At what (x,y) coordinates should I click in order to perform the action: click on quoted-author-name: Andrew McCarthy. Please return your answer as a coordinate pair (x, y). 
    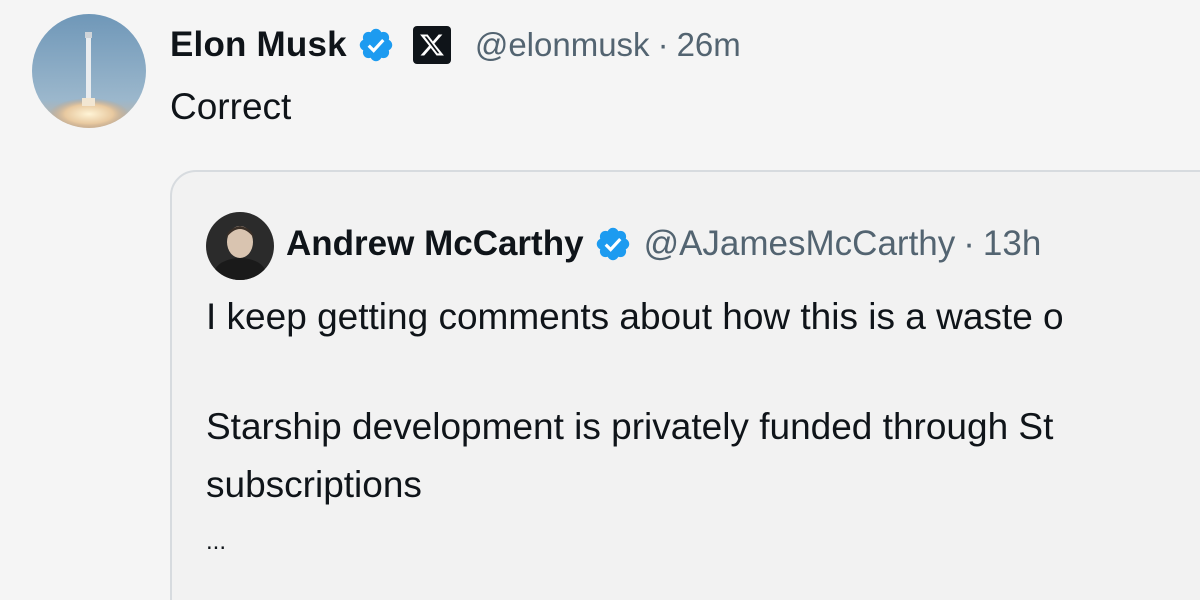
    Looking at the image, I should click on (435, 244).